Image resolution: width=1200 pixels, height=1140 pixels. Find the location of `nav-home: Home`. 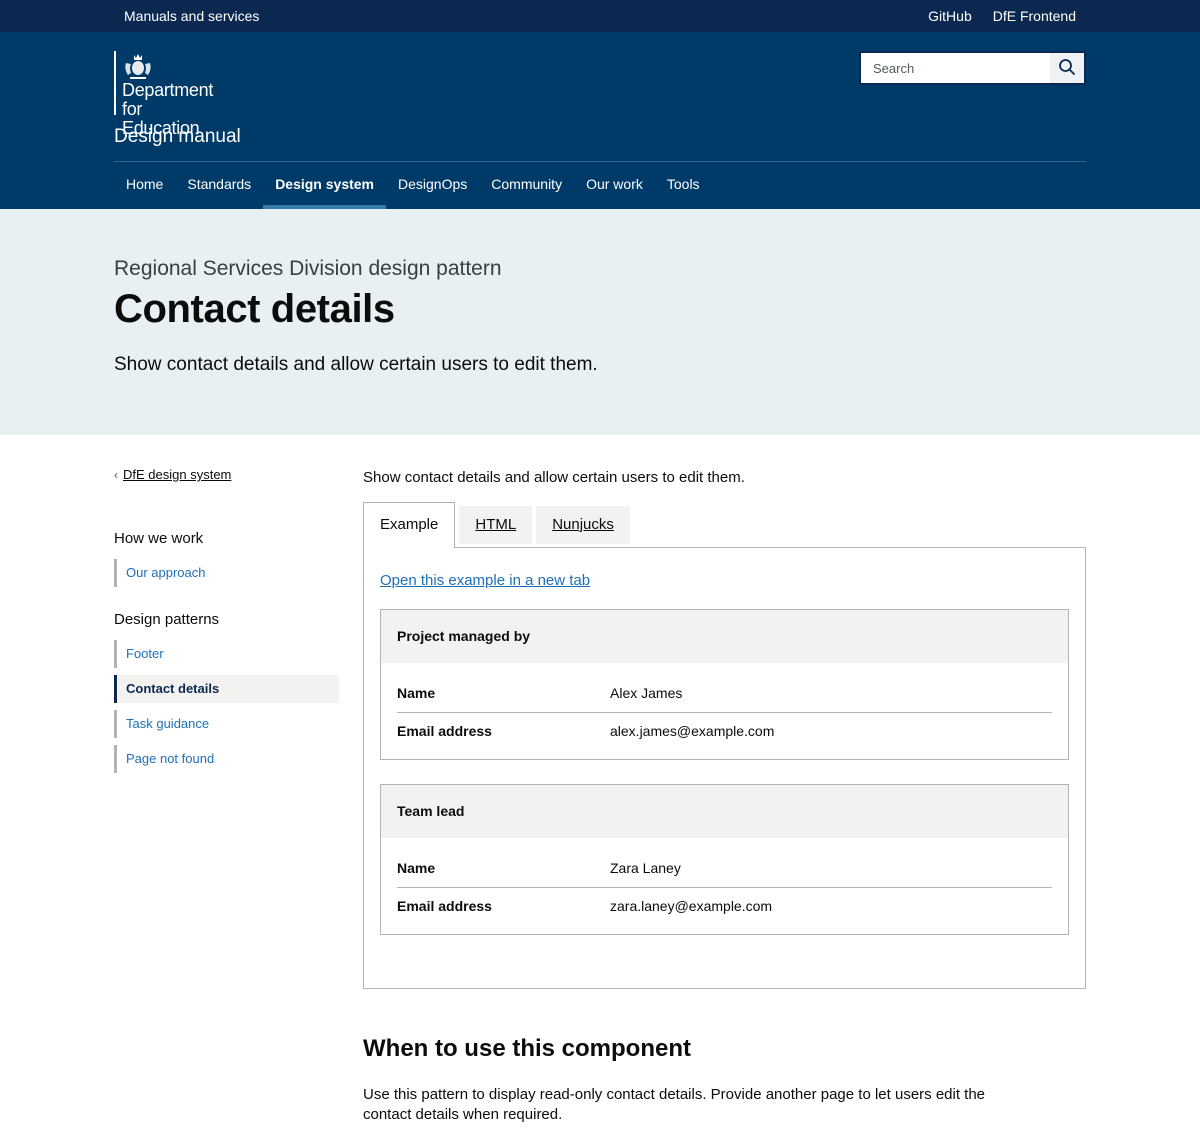

nav-home: Home is located at coordinates (144, 185).